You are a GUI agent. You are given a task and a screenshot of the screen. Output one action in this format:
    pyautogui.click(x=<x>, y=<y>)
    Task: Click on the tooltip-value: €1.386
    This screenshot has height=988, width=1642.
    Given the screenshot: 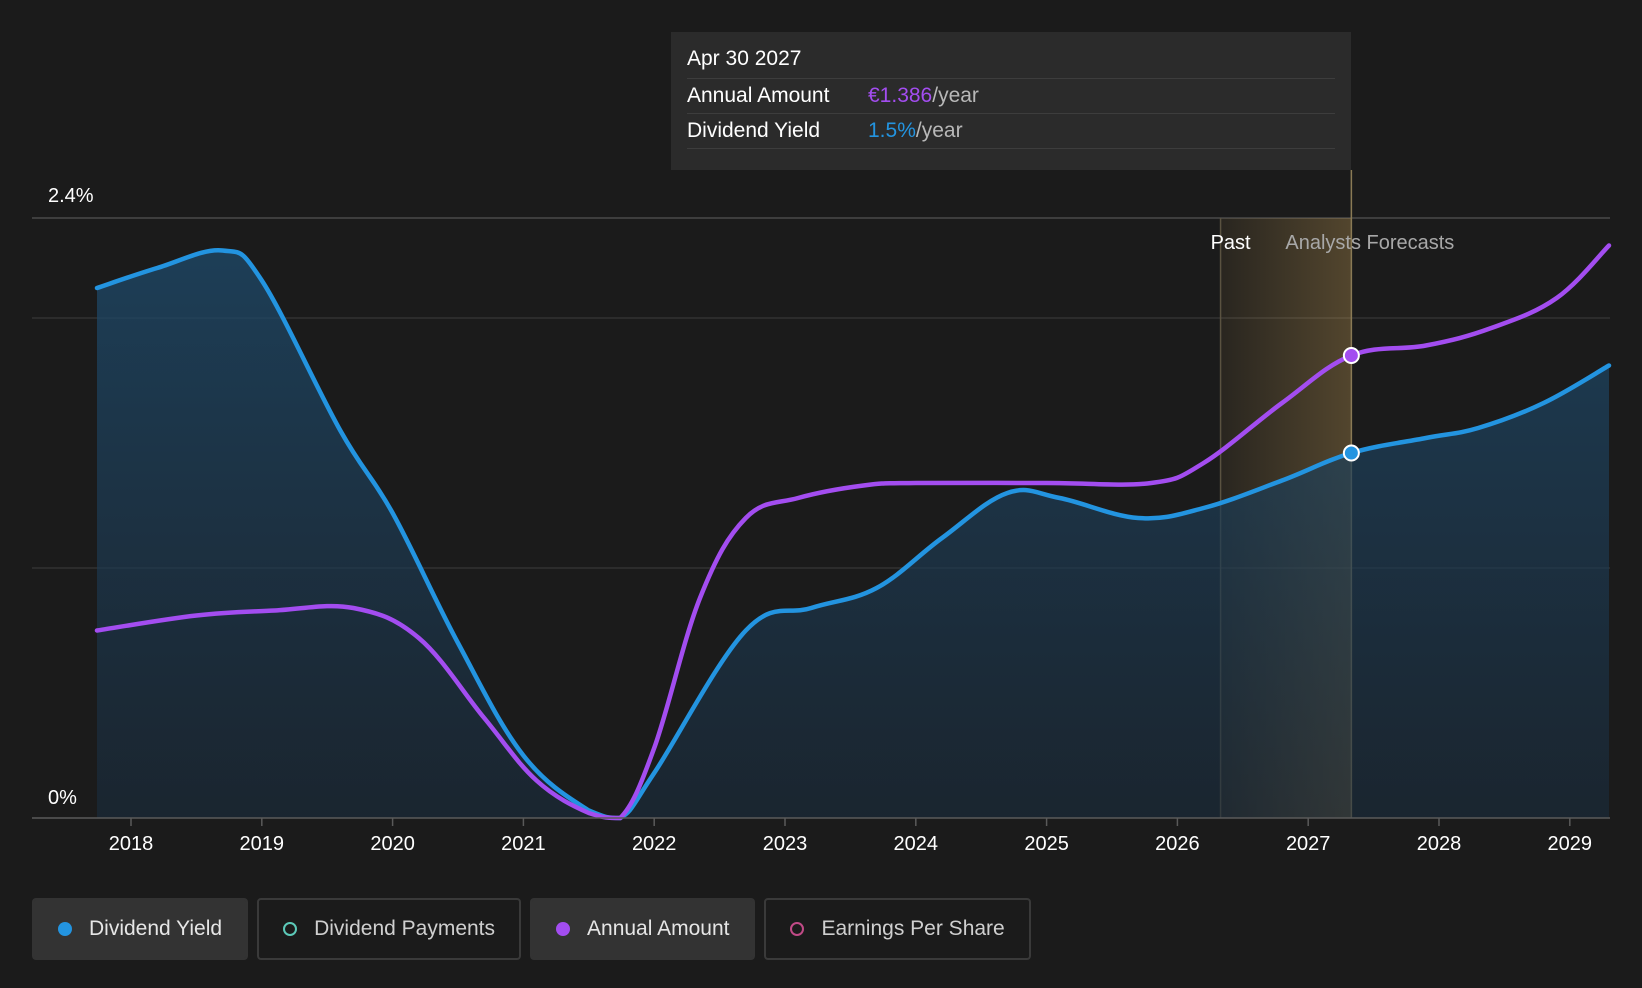 What is the action you would take?
    pyautogui.click(x=900, y=95)
    